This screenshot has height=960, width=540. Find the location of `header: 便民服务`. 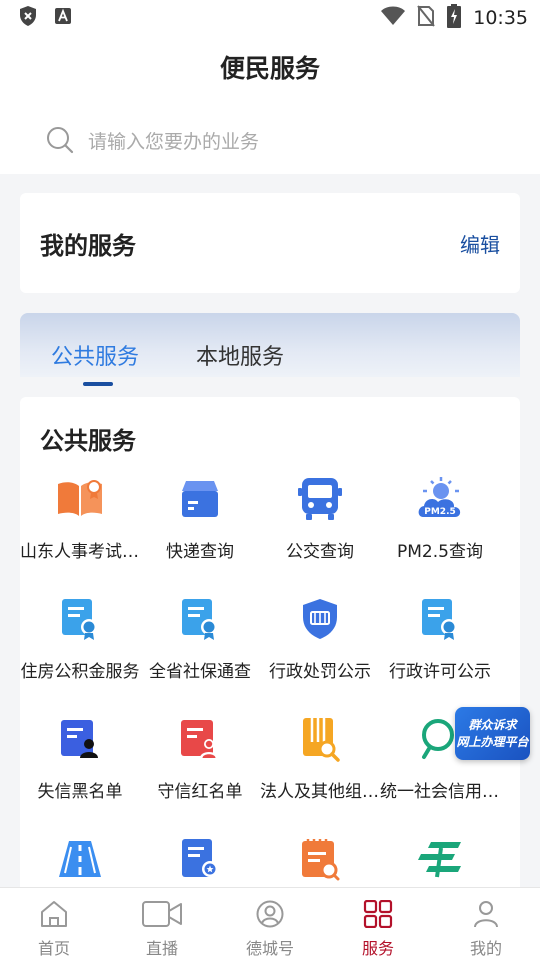

header: 便民服务 is located at coordinates (270, 67).